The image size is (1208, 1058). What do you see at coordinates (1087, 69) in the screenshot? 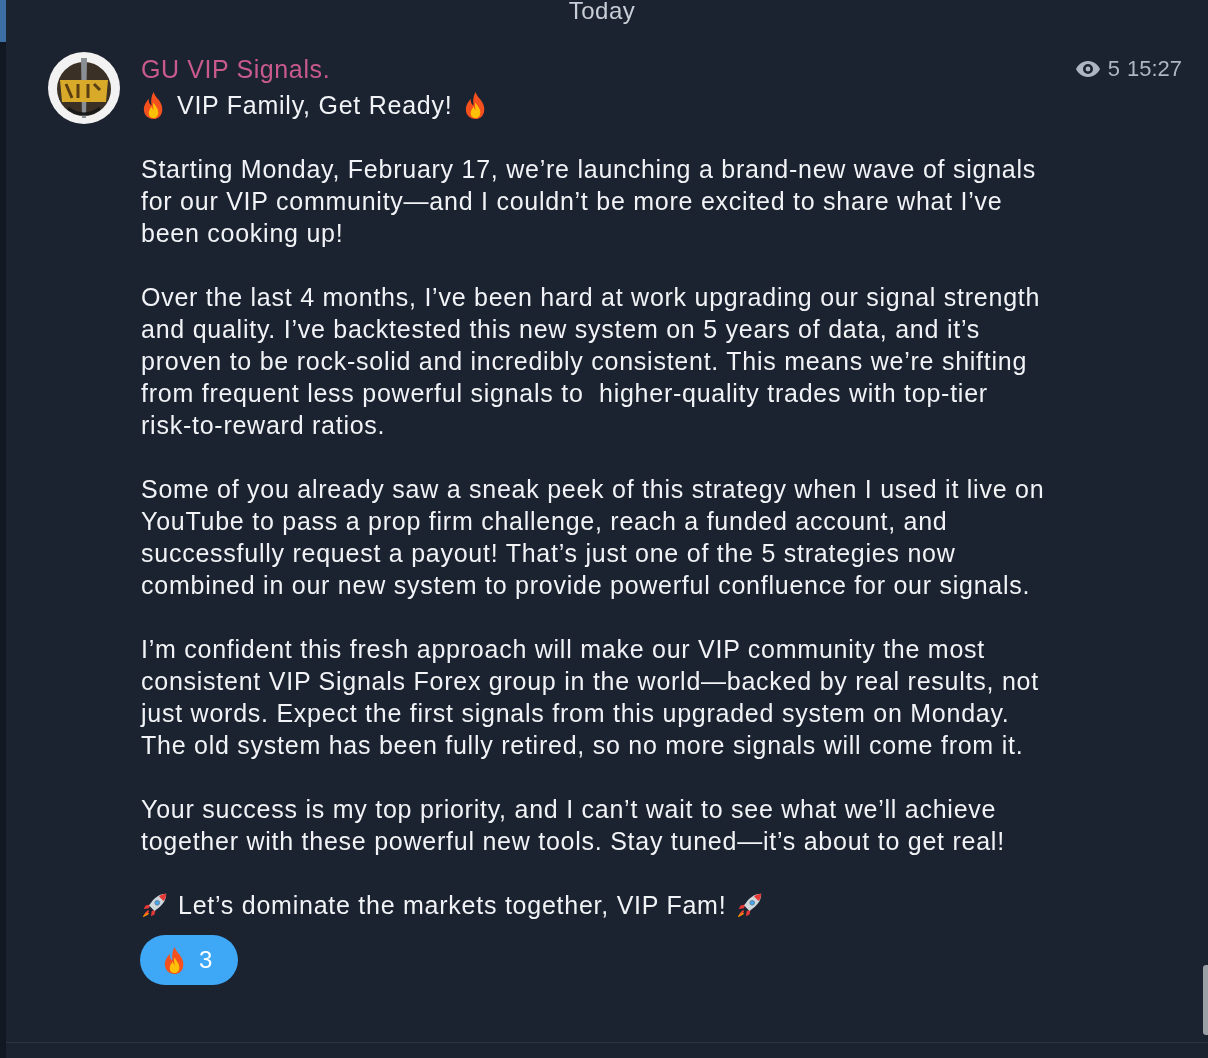
I see `eye-icon` at bounding box center [1087, 69].